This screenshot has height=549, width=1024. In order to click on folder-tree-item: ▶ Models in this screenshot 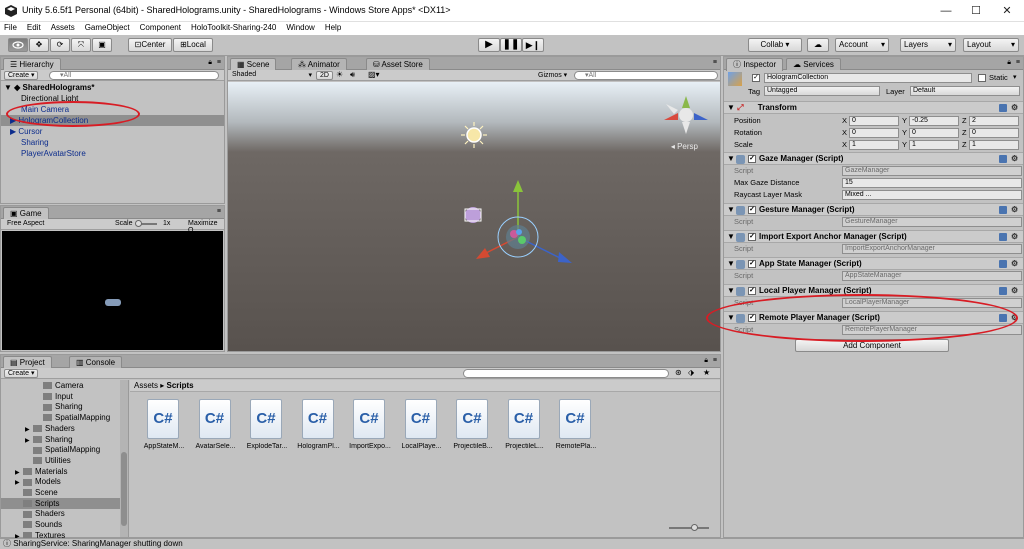, I will do `click(64, 481)`.